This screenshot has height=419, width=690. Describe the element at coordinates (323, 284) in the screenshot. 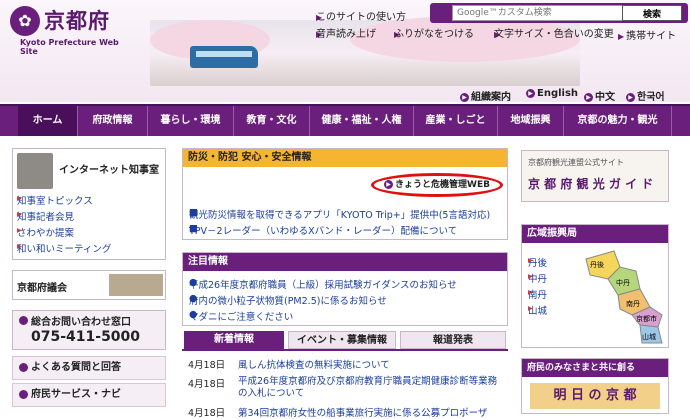

I see `notice-item: ● 平成26年度京都府職員（上級）採用試験ガイダンスのお知らせ` at that location.